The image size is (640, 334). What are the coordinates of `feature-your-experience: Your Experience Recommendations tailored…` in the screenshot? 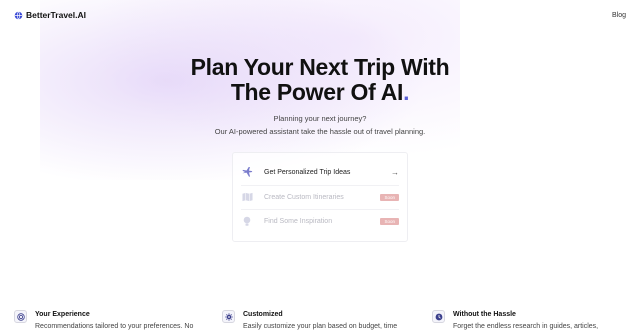 It's located at (103, 321).